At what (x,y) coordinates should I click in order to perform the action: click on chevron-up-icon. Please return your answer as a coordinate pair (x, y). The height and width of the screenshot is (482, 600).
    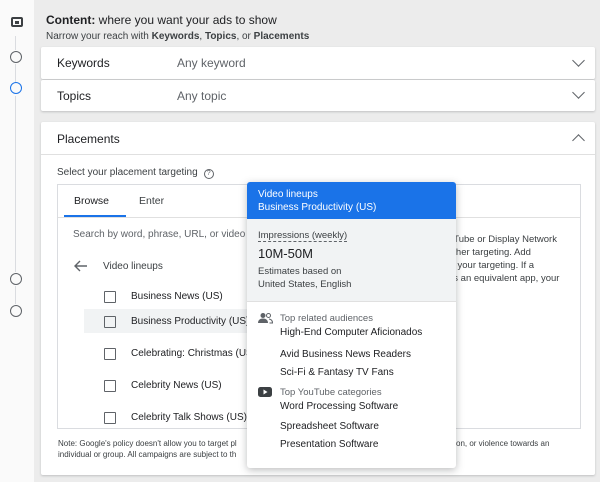
    Looking at the image, I should click on (578, 140).